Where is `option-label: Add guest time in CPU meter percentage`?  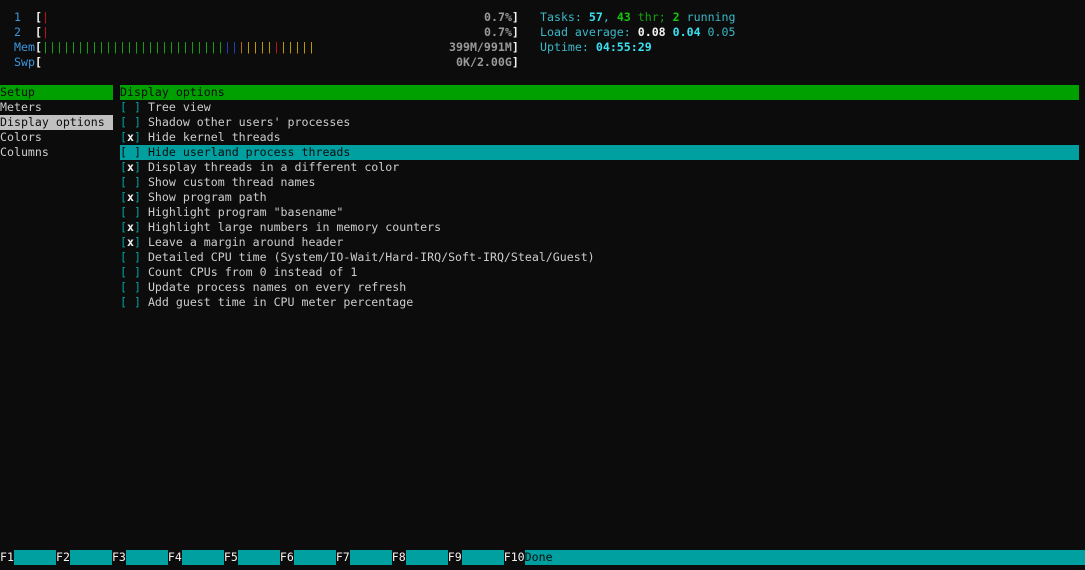 option-label: Add guest time in CPU meter percentage is located at coordinates (280, 302).